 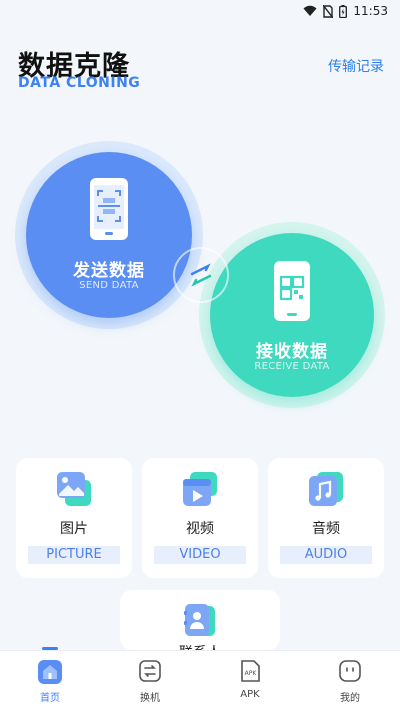 I want to click on category-card-video: 视频 VIDEO, so click(x=200, y=518).